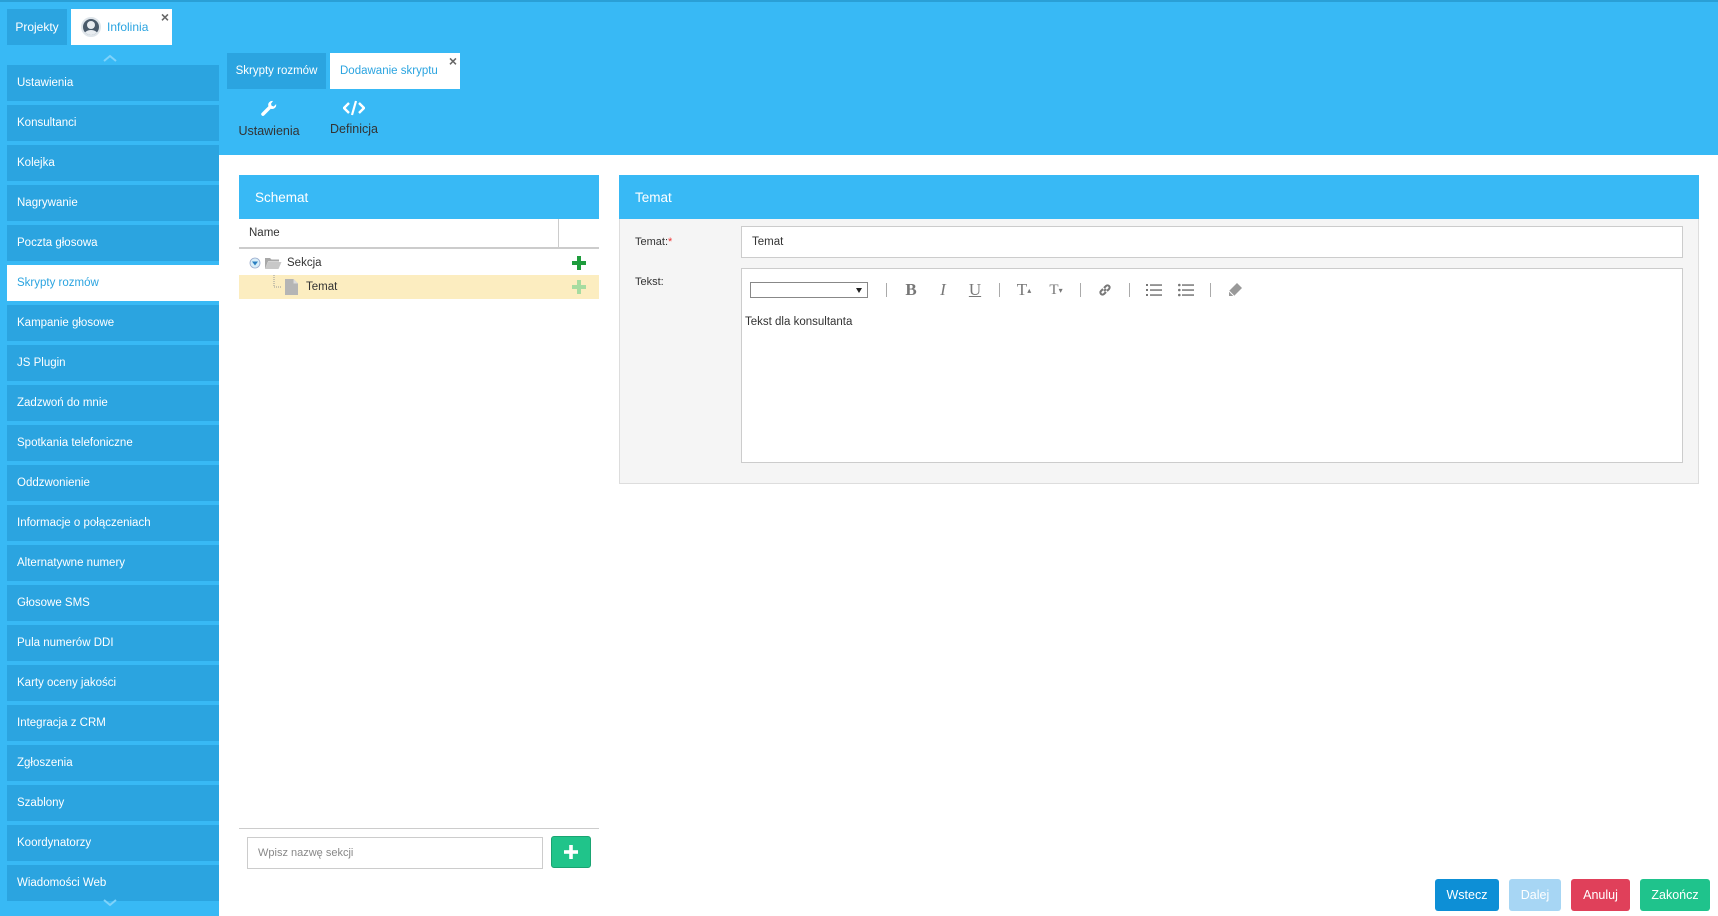 The width and height of the screenshot is (1718, 916). Describe the element at coordinates (321, 287) in the screenshot. I see `tree-topic-label: Temat` at that location.